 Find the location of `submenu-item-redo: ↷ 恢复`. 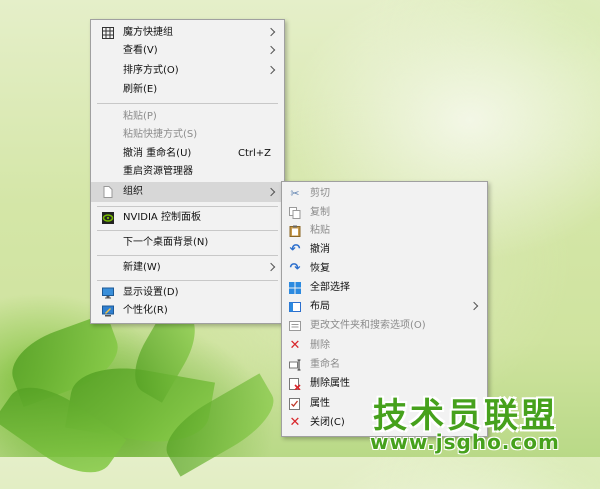

submenu-item-redo: ↷ 恢复 is located at coordinates (384, 269).